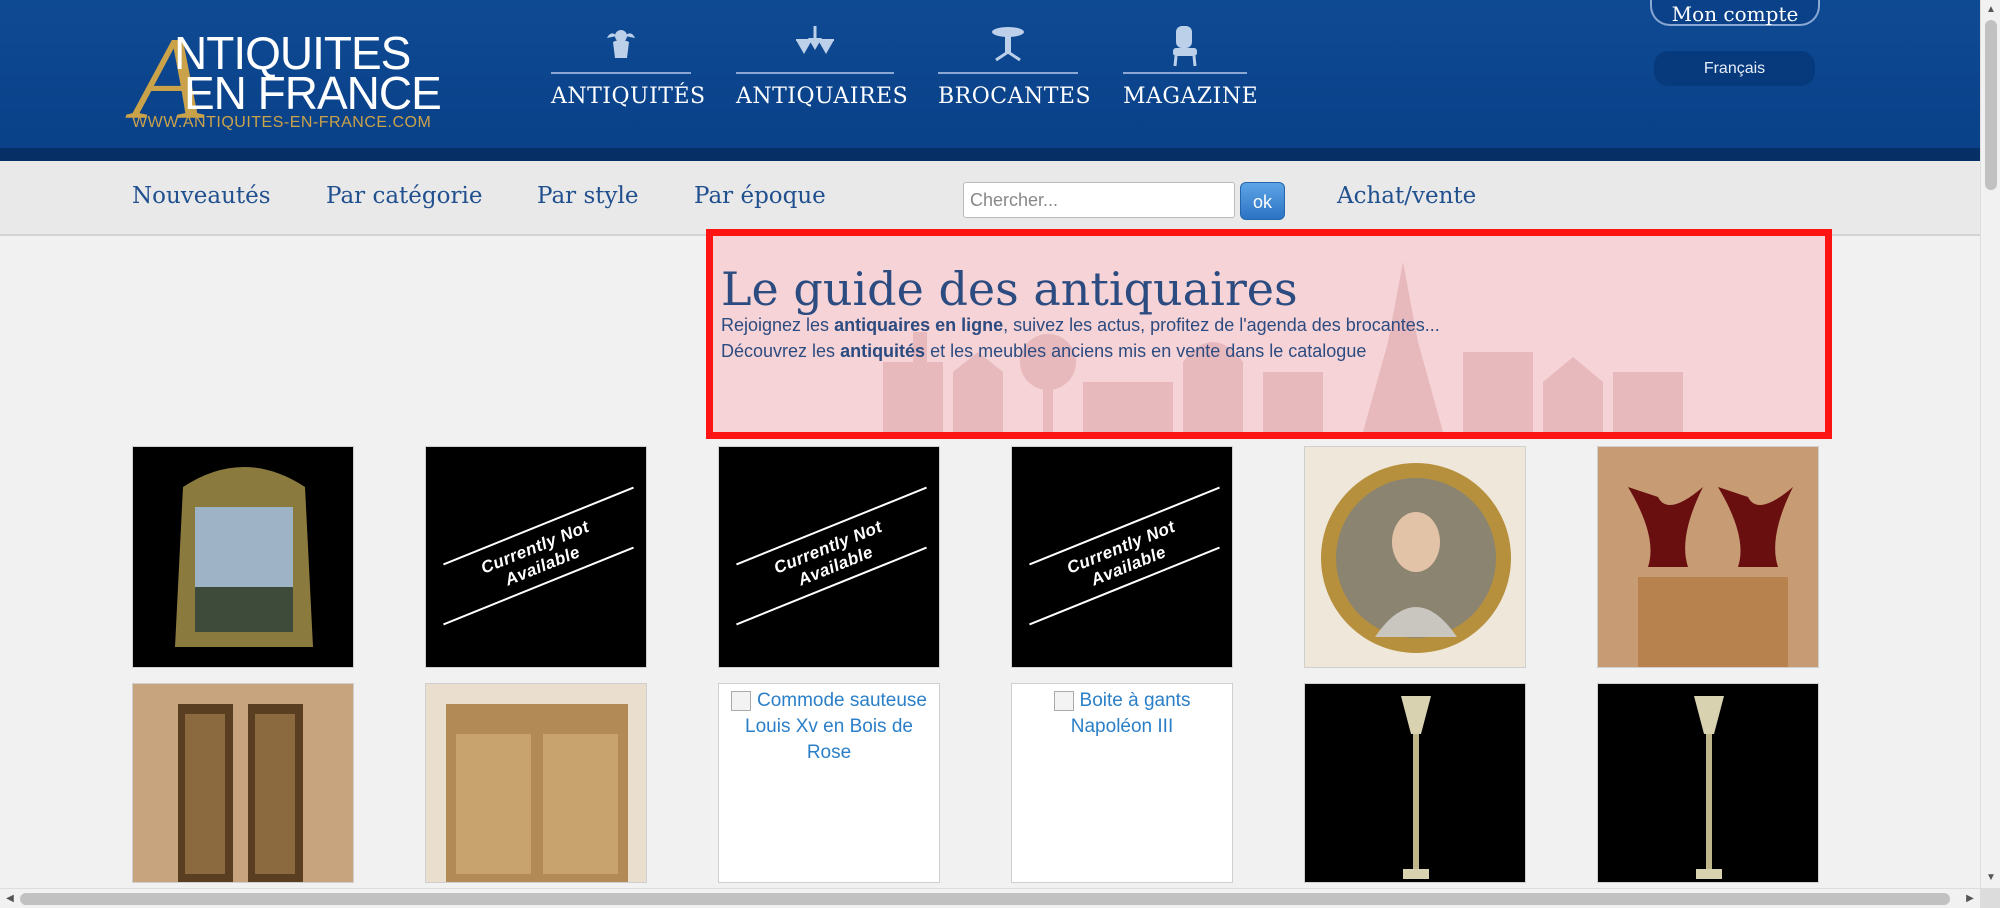 The height and width of the screenshot is (908, 2000). What do you see at coordinates (628, 69) in the screenshot?
I see `main-nav-antiquites: ANTIQUITÉS` at bounding box center [628, 69].